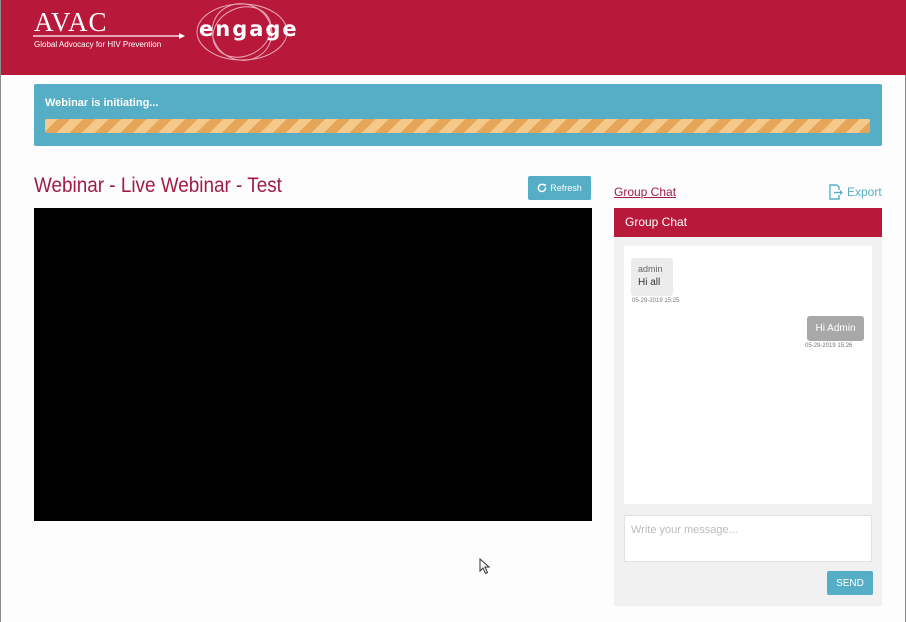 The height and width of the screenshot is (622, 906). What do you see at coordinates (485, 566) in the screenshot?
I see `mouse-cursor-icon` at bounding box center [485, 566].